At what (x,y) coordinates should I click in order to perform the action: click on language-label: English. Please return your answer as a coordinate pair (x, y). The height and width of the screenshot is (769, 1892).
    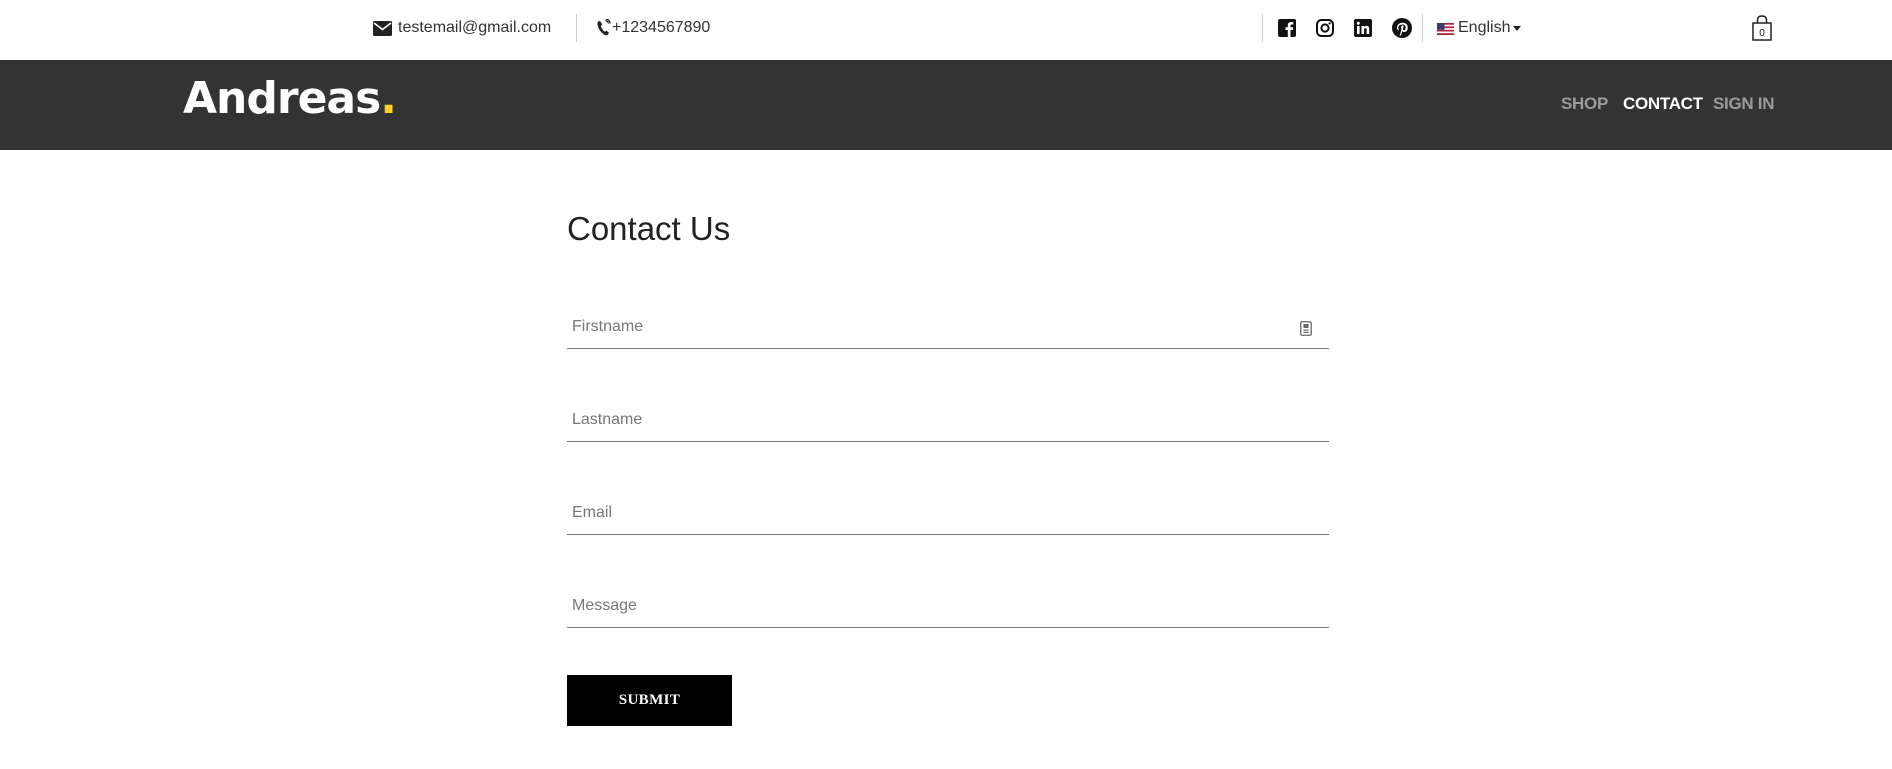
    Looking at the image, I should click on (1484, 27).